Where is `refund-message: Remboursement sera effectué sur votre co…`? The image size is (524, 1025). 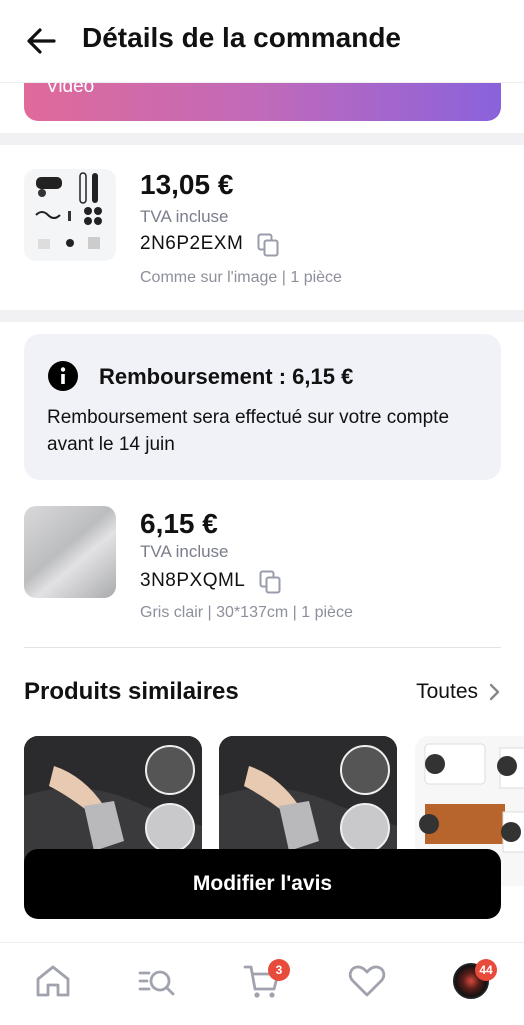 refund-message: Remboursement sera effectué sur votre co… is located at coordinates (248, 431).